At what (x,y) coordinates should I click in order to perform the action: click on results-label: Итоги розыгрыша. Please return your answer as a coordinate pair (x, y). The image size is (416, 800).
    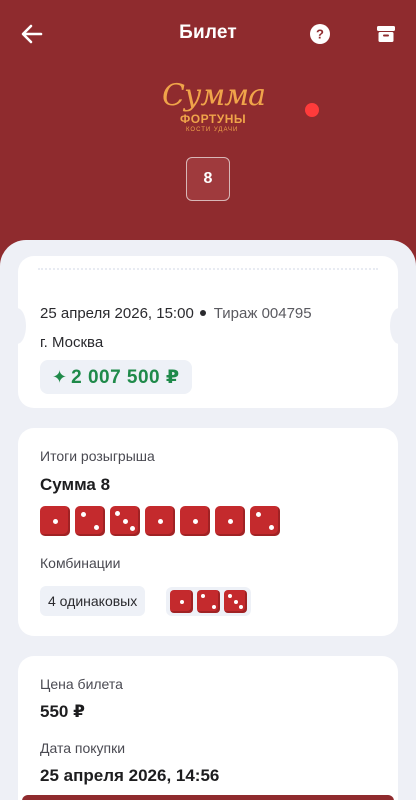
    Looking at the image, I should click on (97, 456).